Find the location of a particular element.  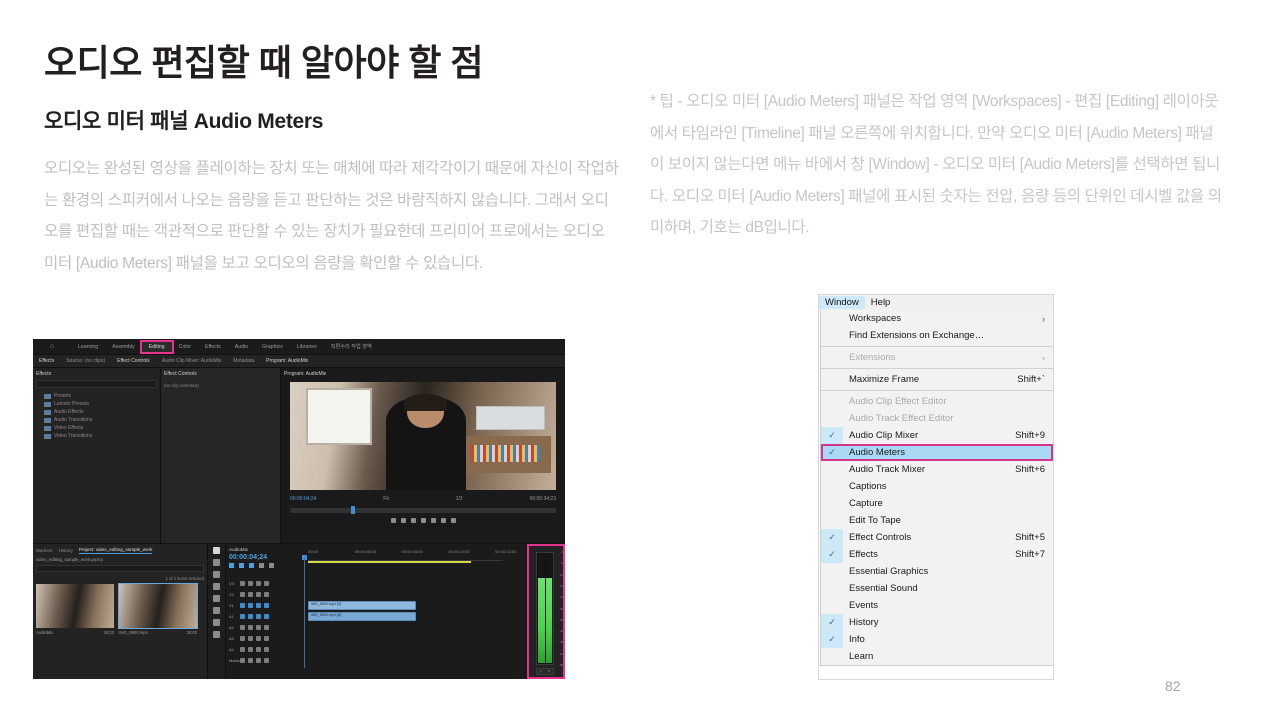

workspace-tab-libraries: Libraries is located at coordinates (307, 347).